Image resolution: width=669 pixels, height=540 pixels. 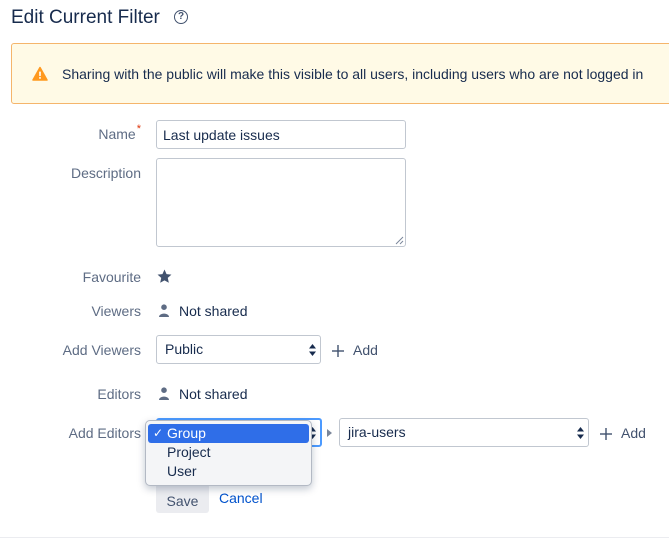 What do you see at coordinates (119, 394) in the screenshot?
I see `editors-label: Editors` at bounding box center [119, 394].